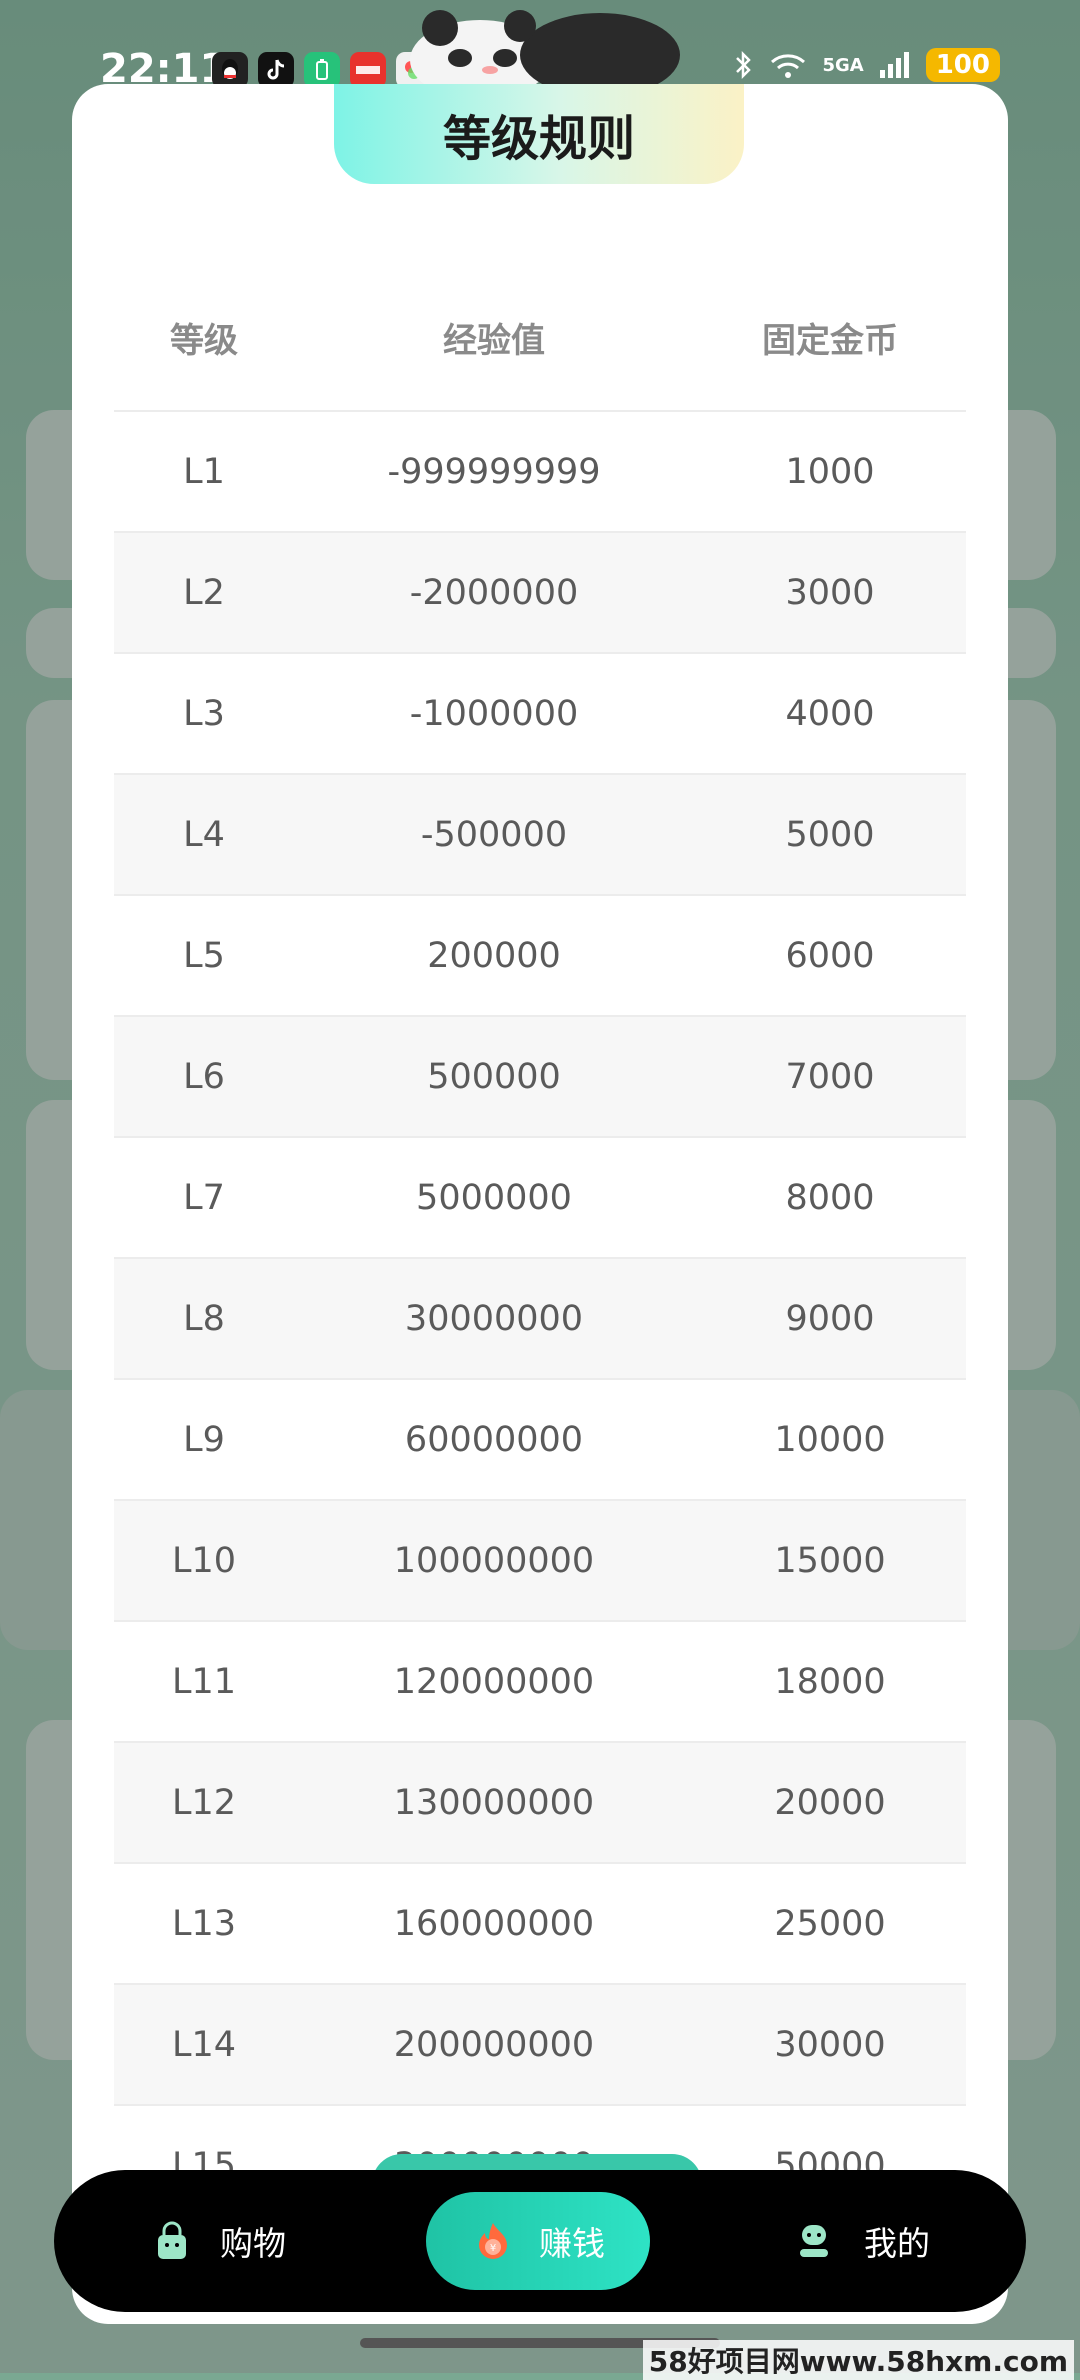 This screenshot has height=2380, width=1080. I want to click on battery-app-icon, so click(322, 70).